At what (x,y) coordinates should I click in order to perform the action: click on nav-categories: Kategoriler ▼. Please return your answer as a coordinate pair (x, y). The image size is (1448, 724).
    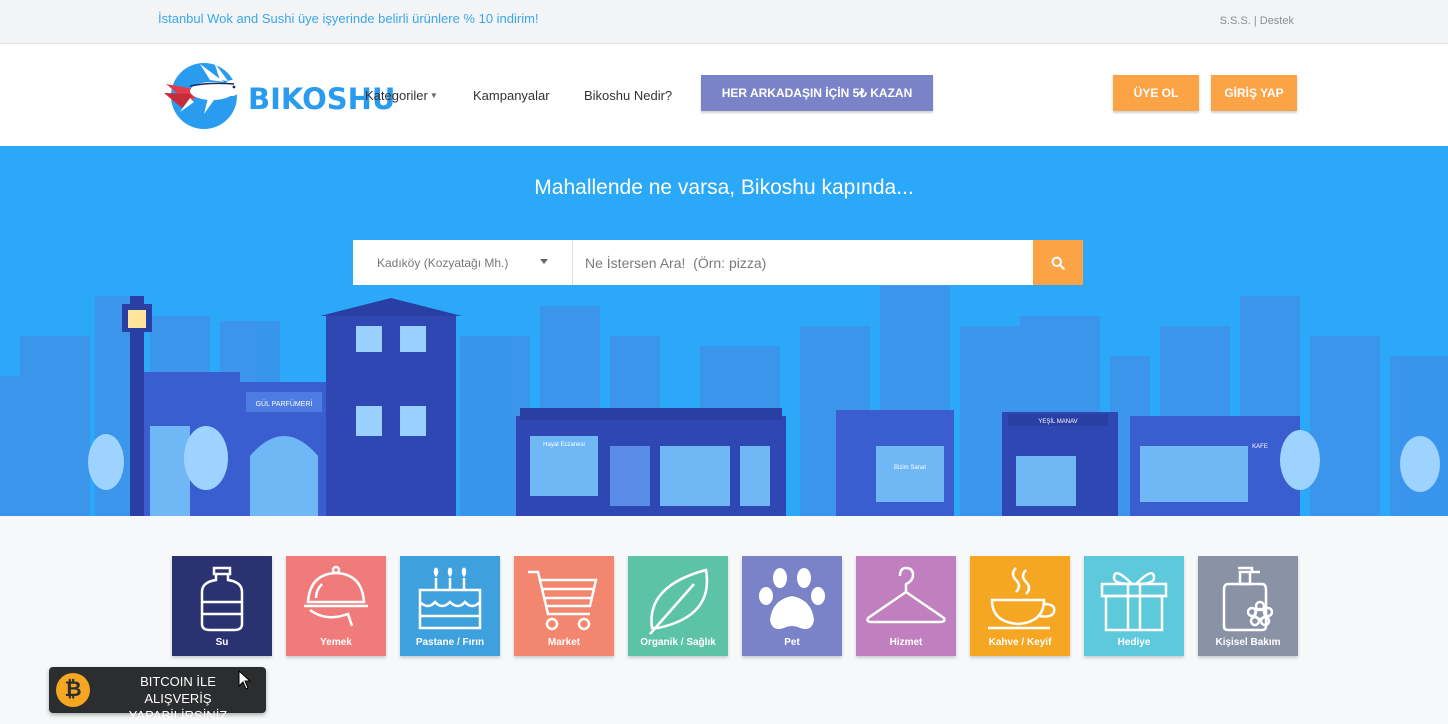
    Looking at the image, I should click on (401, 95).